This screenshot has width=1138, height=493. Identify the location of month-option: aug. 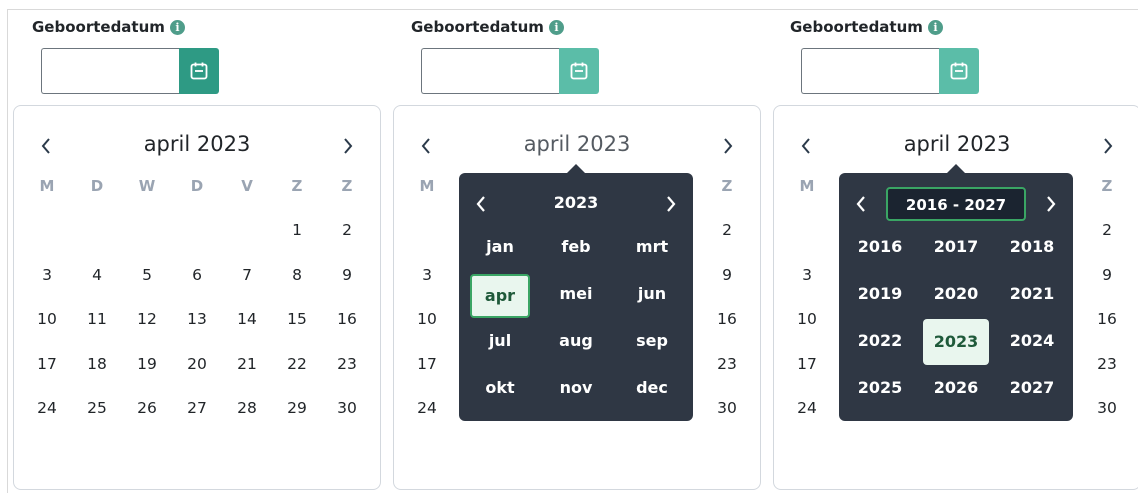
(576, 346).